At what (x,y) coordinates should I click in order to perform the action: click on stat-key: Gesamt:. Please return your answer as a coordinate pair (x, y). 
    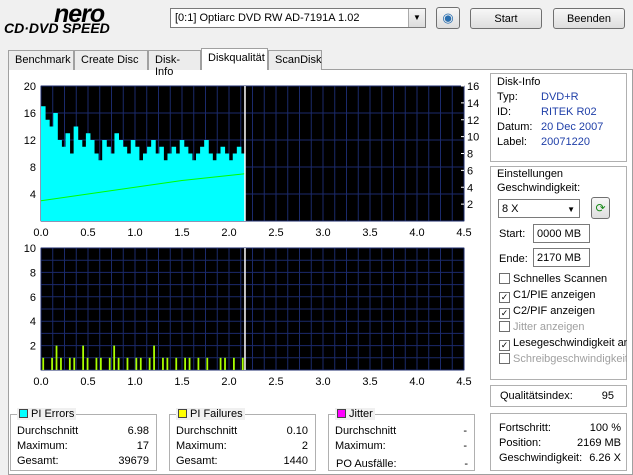
    Looking at the image, I should click on (38, 461).